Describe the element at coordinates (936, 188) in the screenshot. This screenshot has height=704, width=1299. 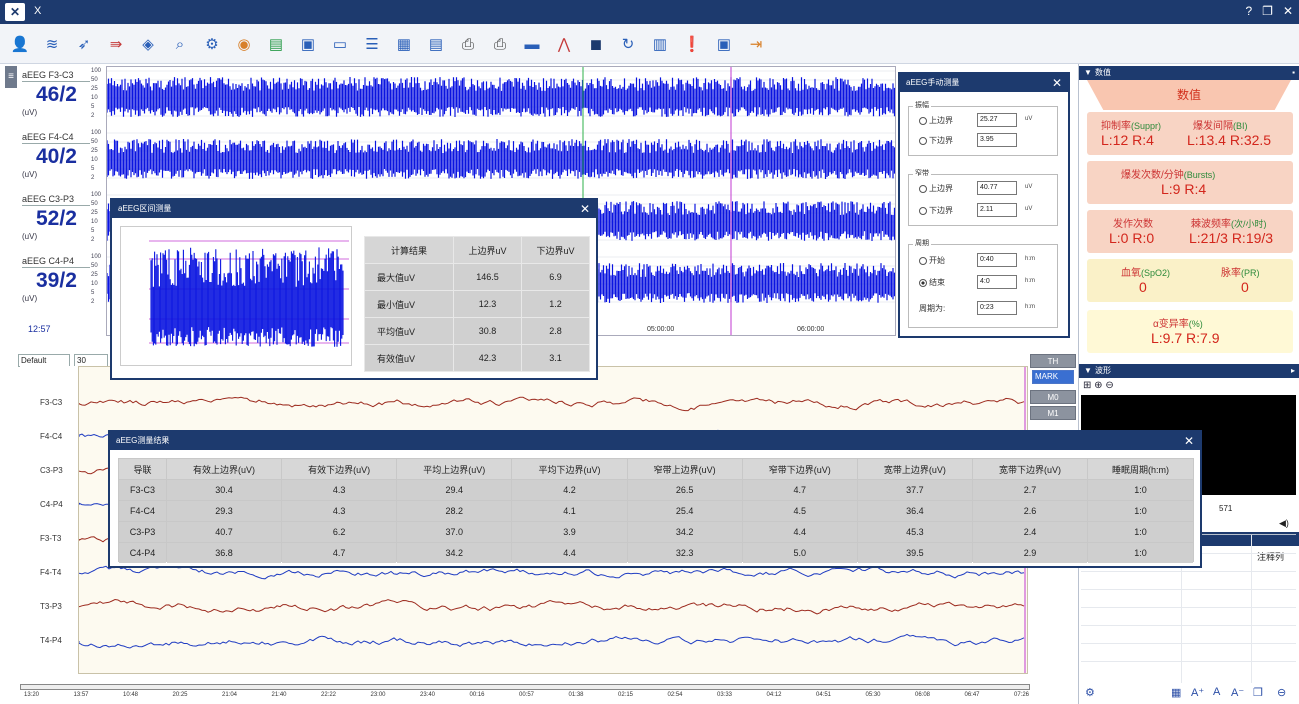
I see `g2-upper-radio: 上边界` at that location.